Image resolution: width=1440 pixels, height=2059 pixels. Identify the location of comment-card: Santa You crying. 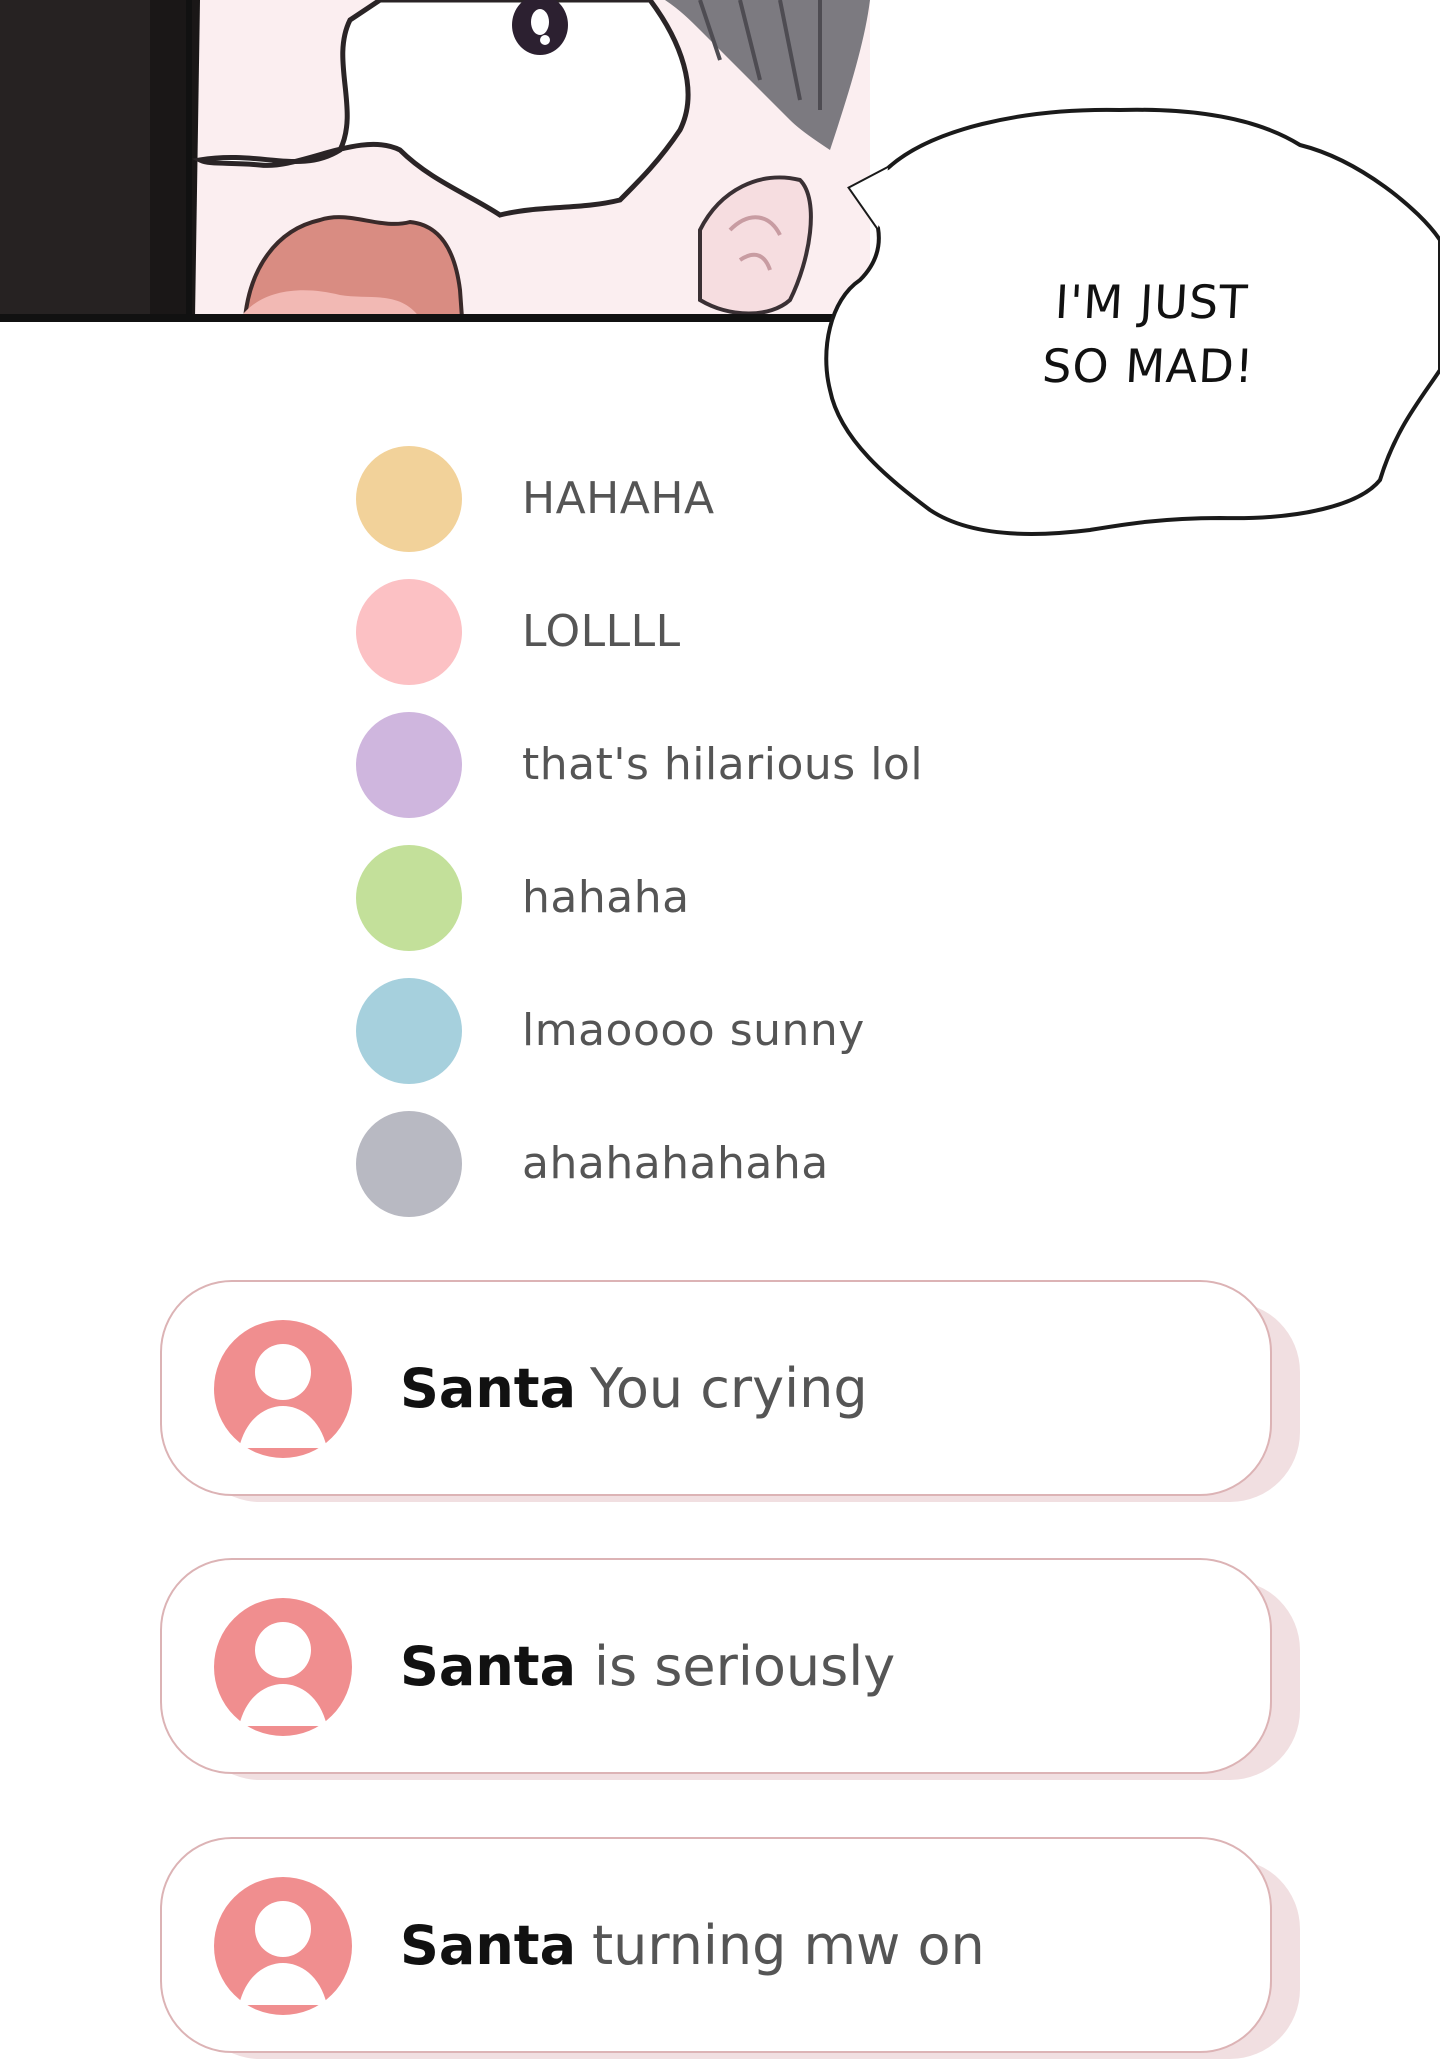
(730, 1391).